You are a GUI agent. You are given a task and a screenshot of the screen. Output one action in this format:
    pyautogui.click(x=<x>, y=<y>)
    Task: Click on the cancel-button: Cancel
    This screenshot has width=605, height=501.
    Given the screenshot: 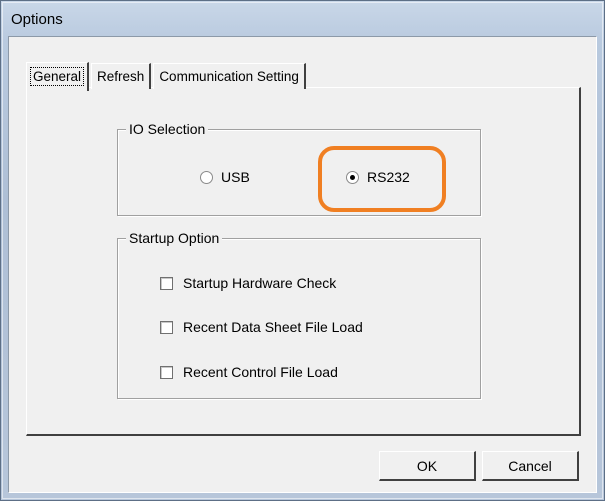 What is the action you would take?
    pyautogui.click(x=530, y=466)
    